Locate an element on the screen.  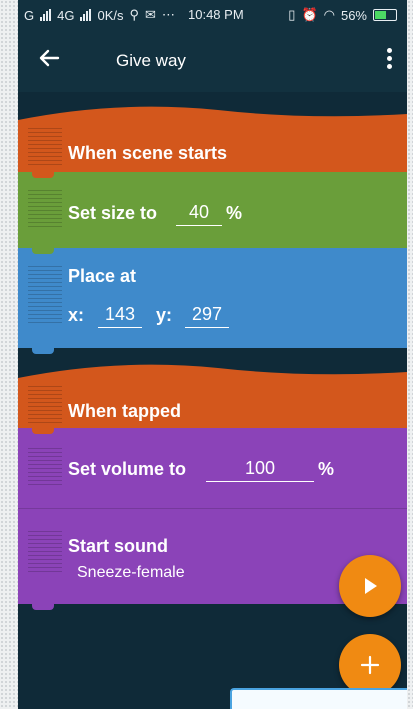
usb-icon: ⚲ is located at coordinates (134, 14).